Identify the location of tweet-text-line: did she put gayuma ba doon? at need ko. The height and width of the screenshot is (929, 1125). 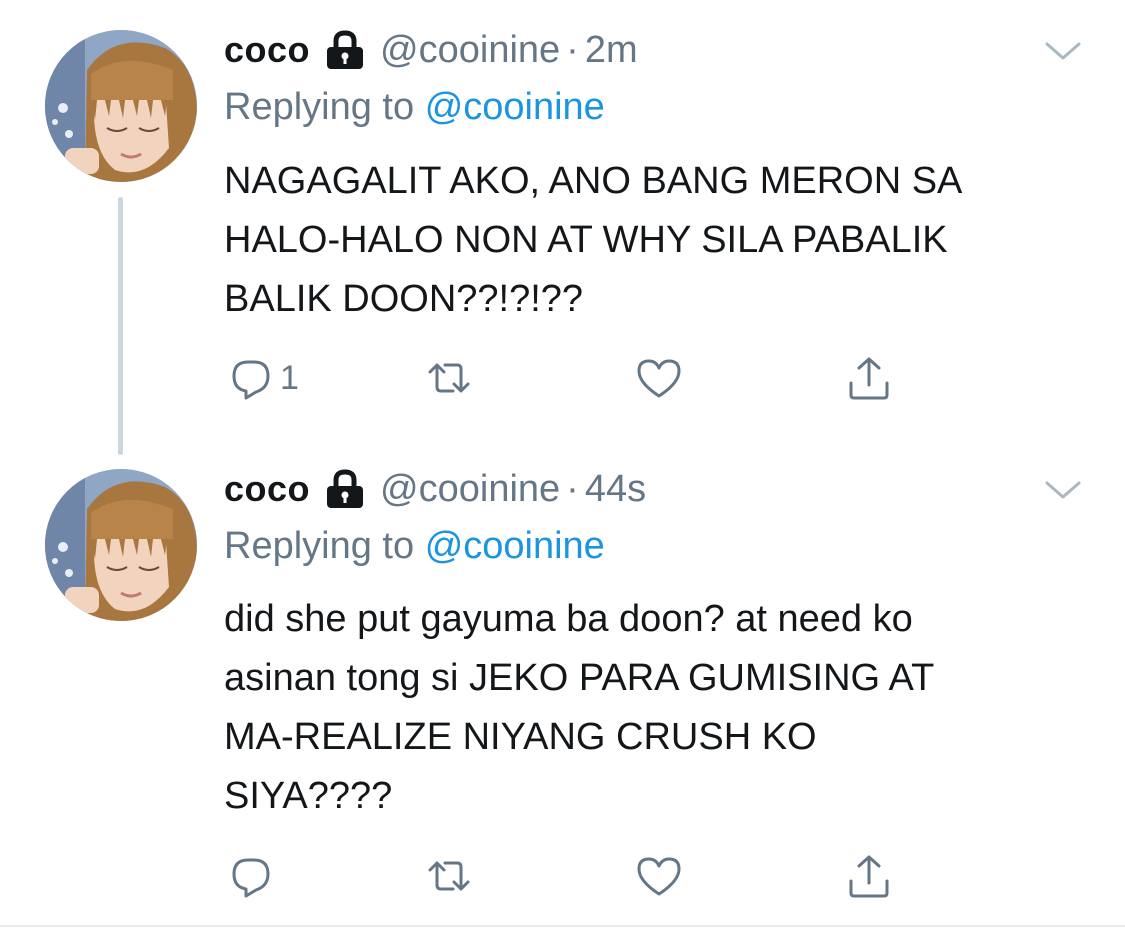
(568, 619).